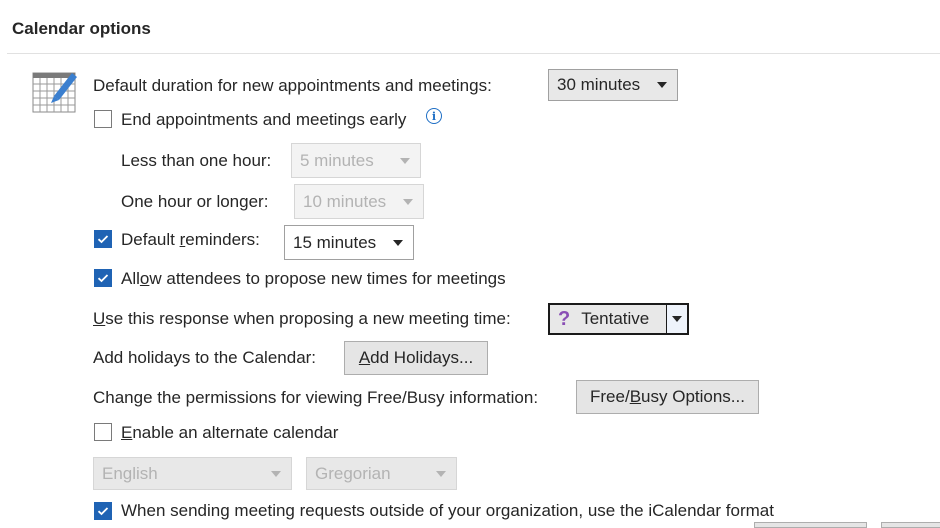 Image resolution: width=940 pixels, height=528 pixels. Describe the element at coordinates (127, 432) in the screenshot. I see `mnemonic: E` at that location.